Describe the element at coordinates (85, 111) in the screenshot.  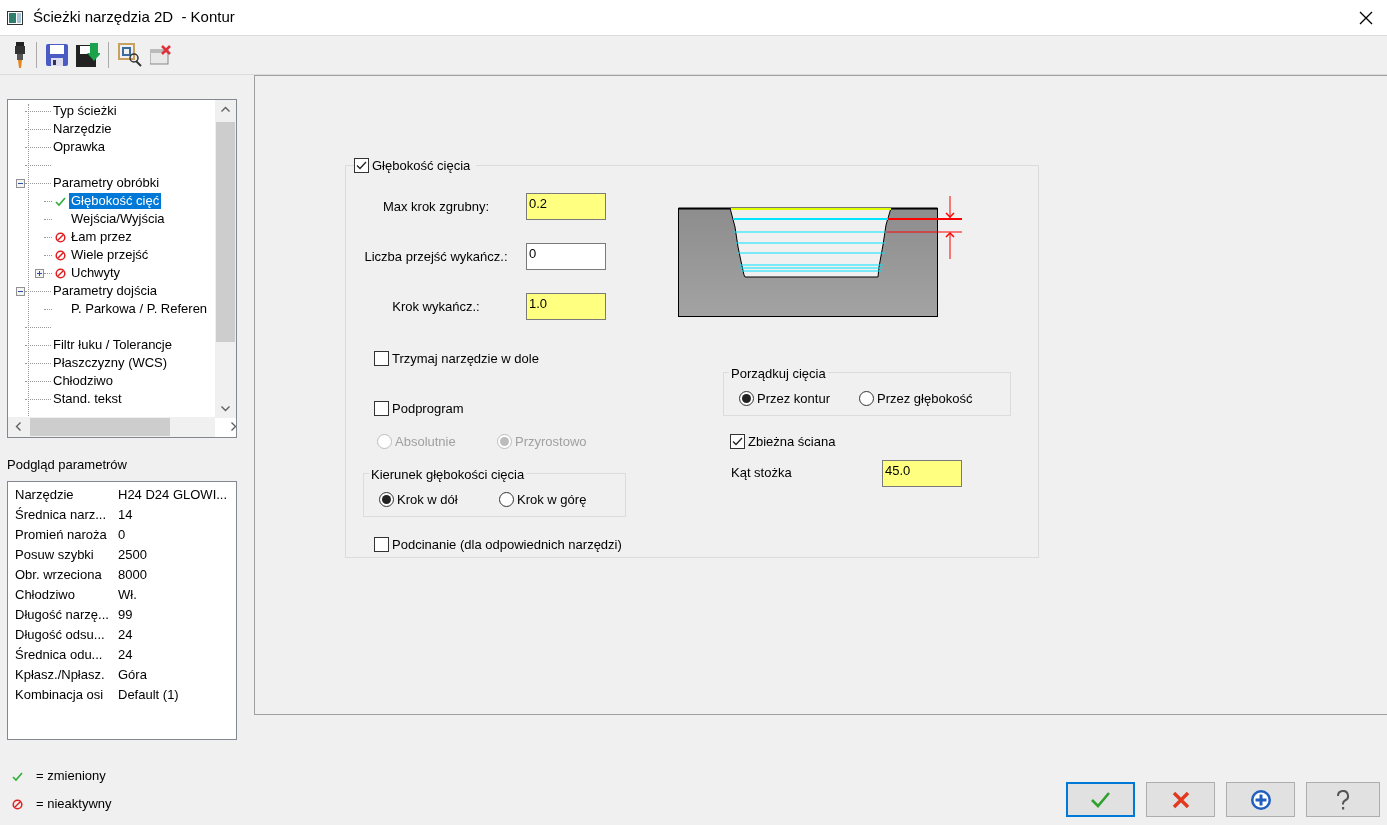
I see `tree-item: Typ ścieżki` at that location.